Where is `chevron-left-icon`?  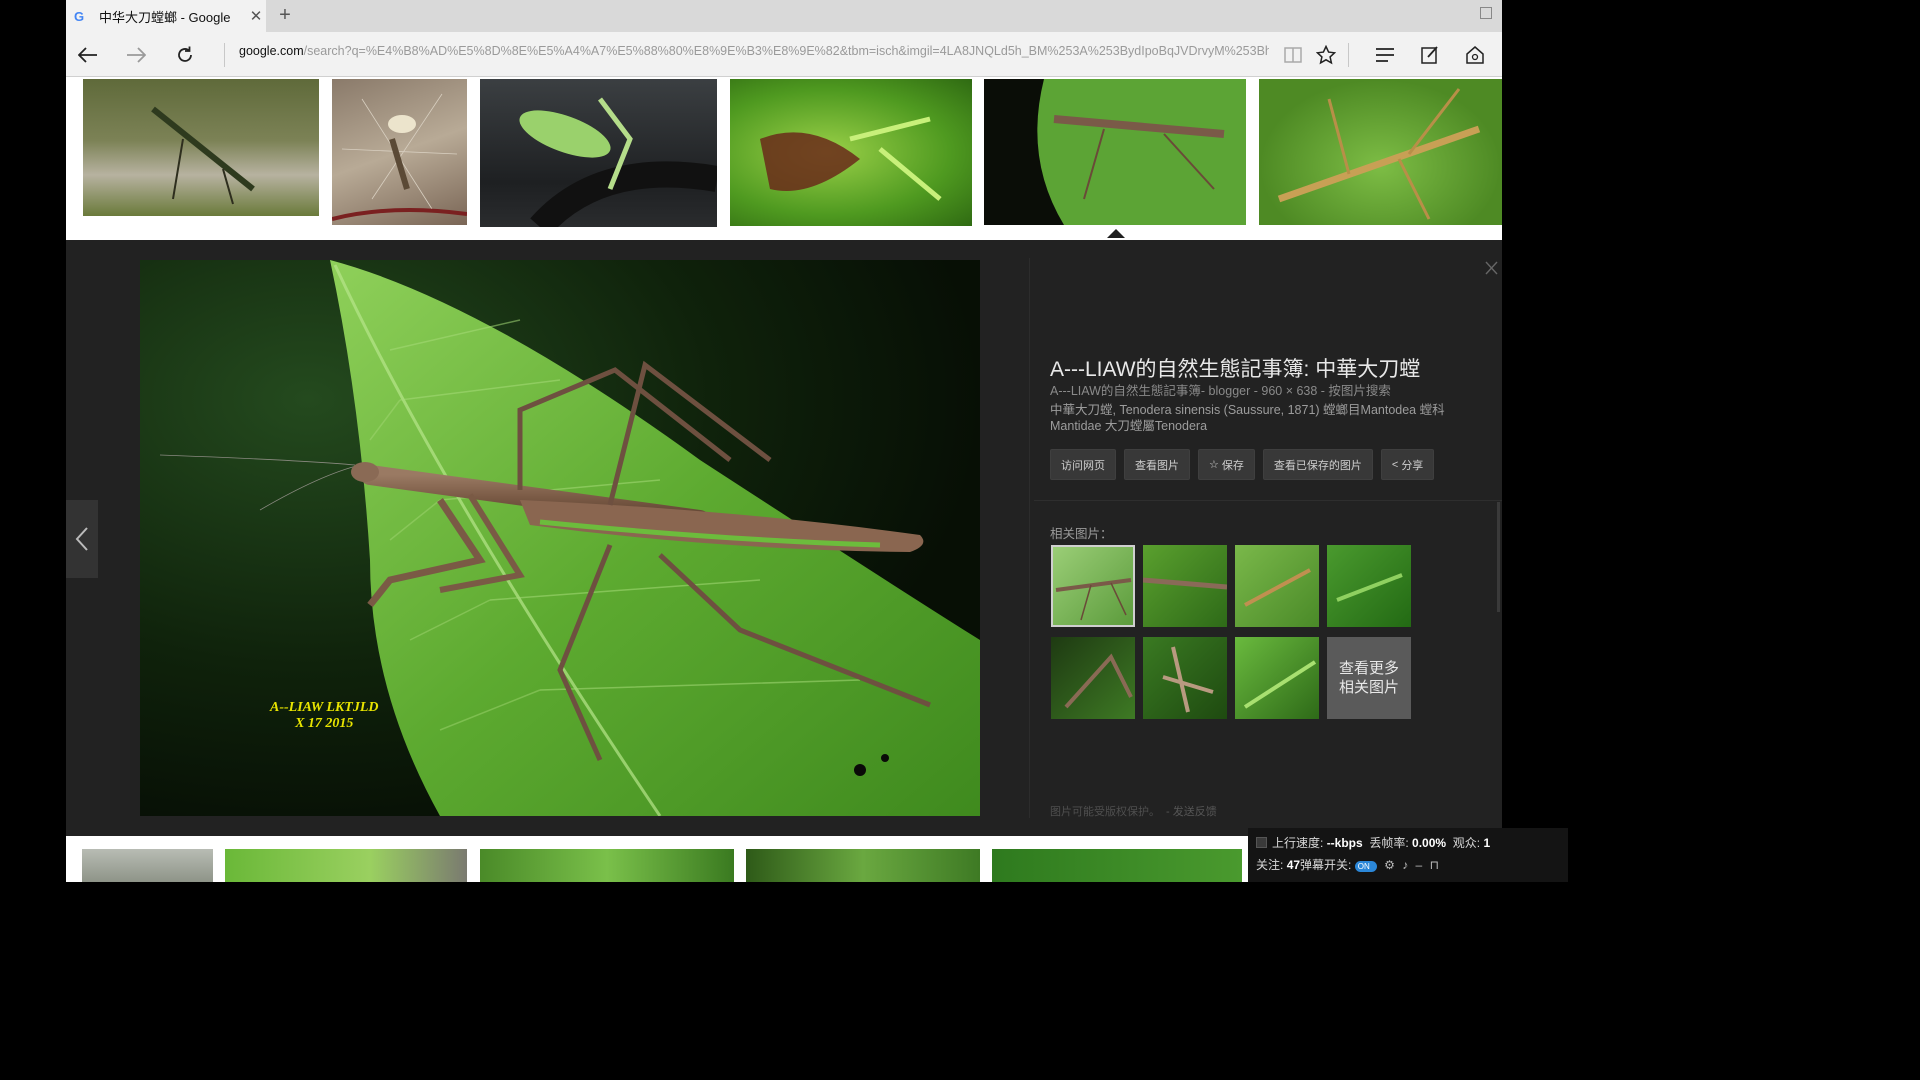 chevron-left-icon is located at coordinates (81, 539).